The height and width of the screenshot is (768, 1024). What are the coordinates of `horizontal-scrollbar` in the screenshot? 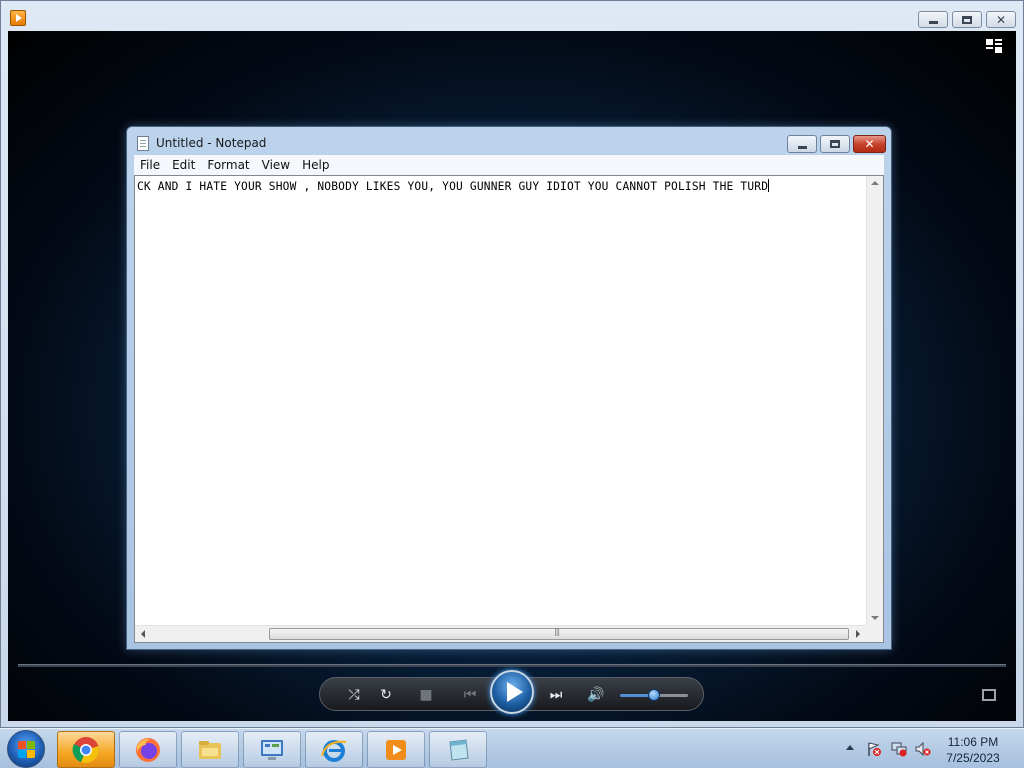 It's located at (500, 633).